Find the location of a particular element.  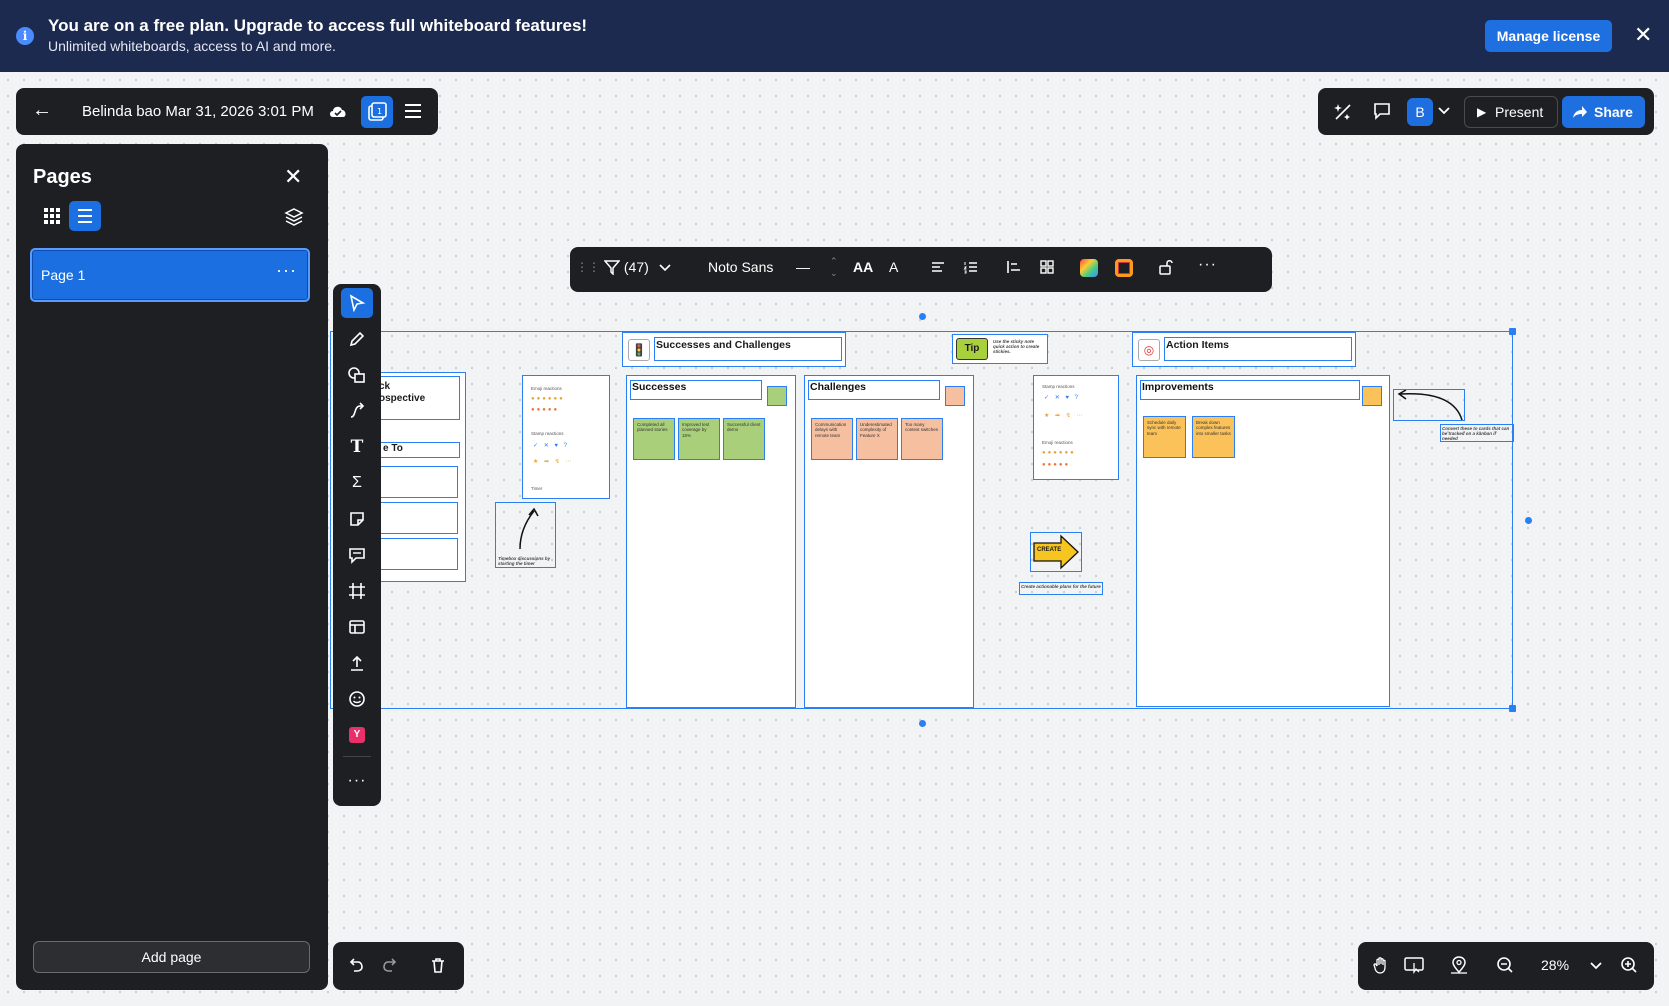

more-tools-icon: ··· is located at coordinates (357, 781).